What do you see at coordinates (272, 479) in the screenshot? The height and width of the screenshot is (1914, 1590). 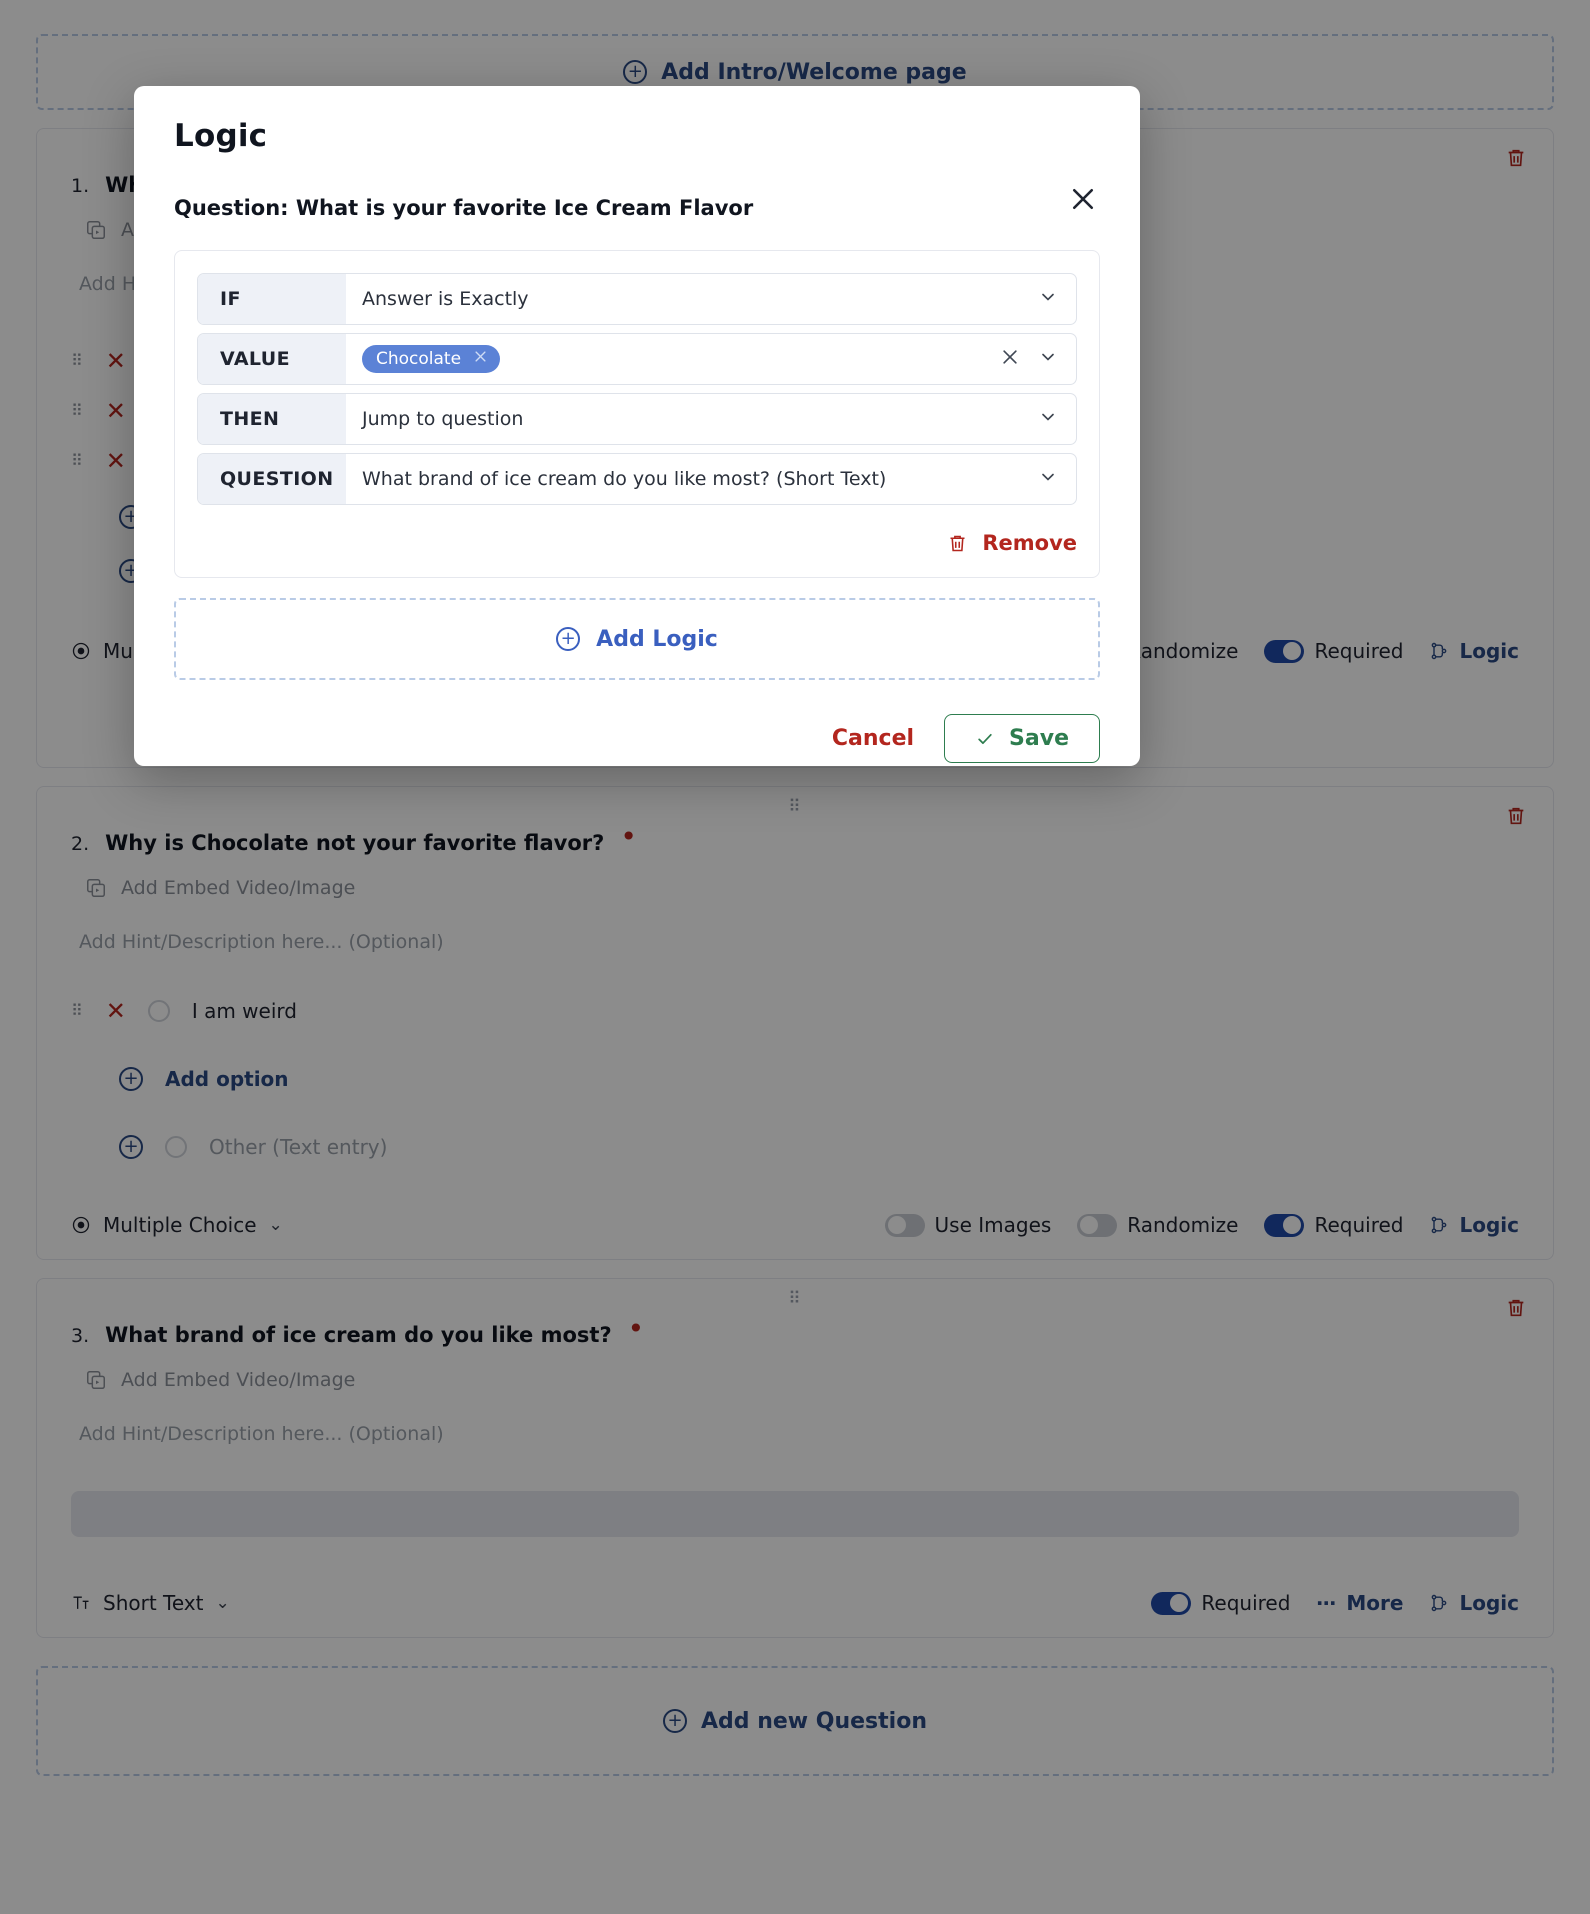 I see `logic-question-key: QUESTION` at bounding box center [272, 479].